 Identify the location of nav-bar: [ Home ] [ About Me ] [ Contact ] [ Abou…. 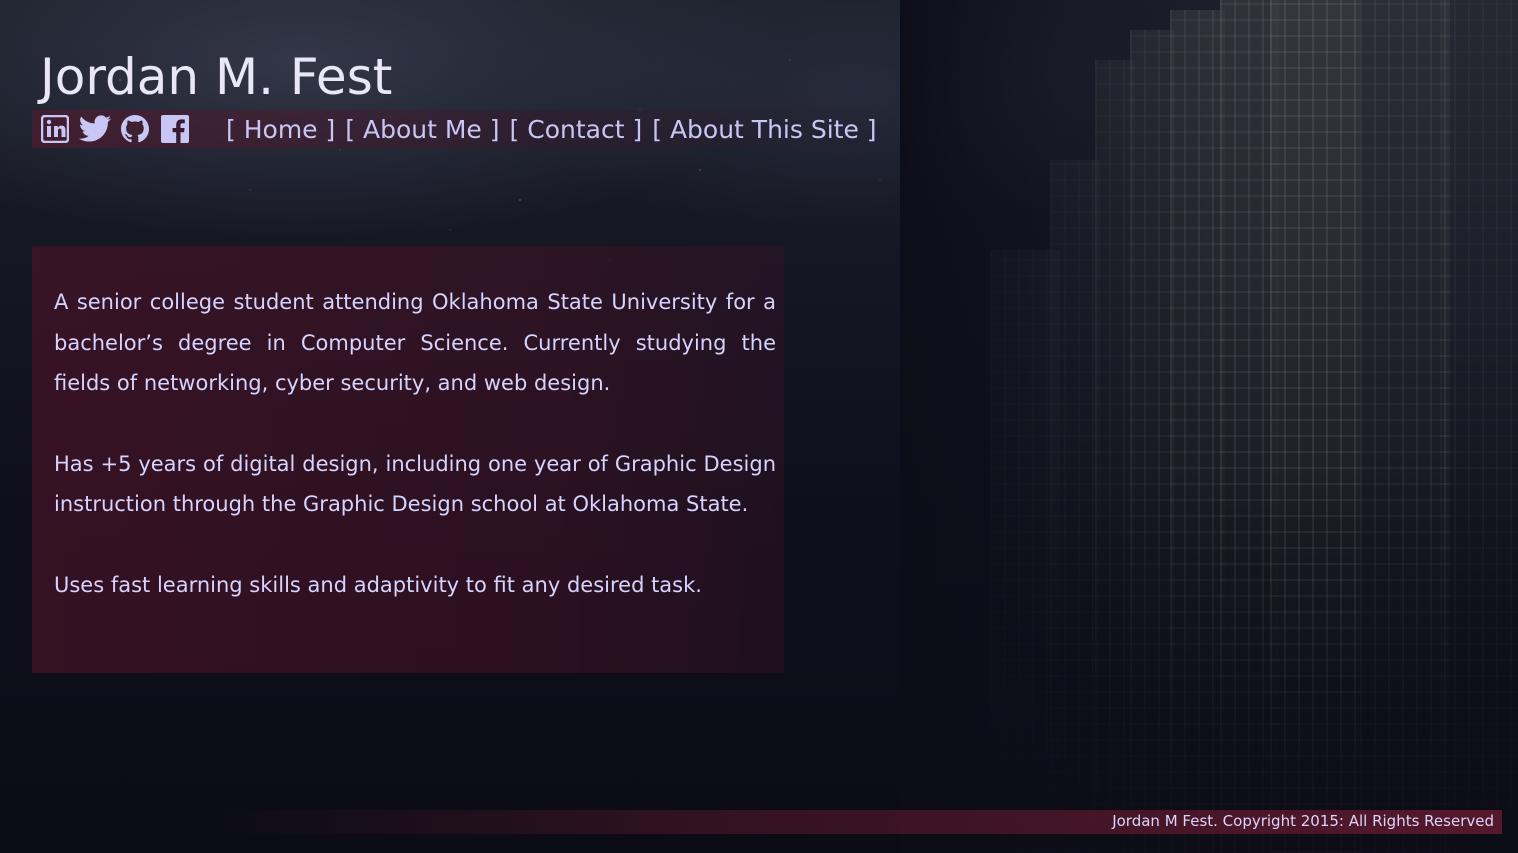
(457, 129).